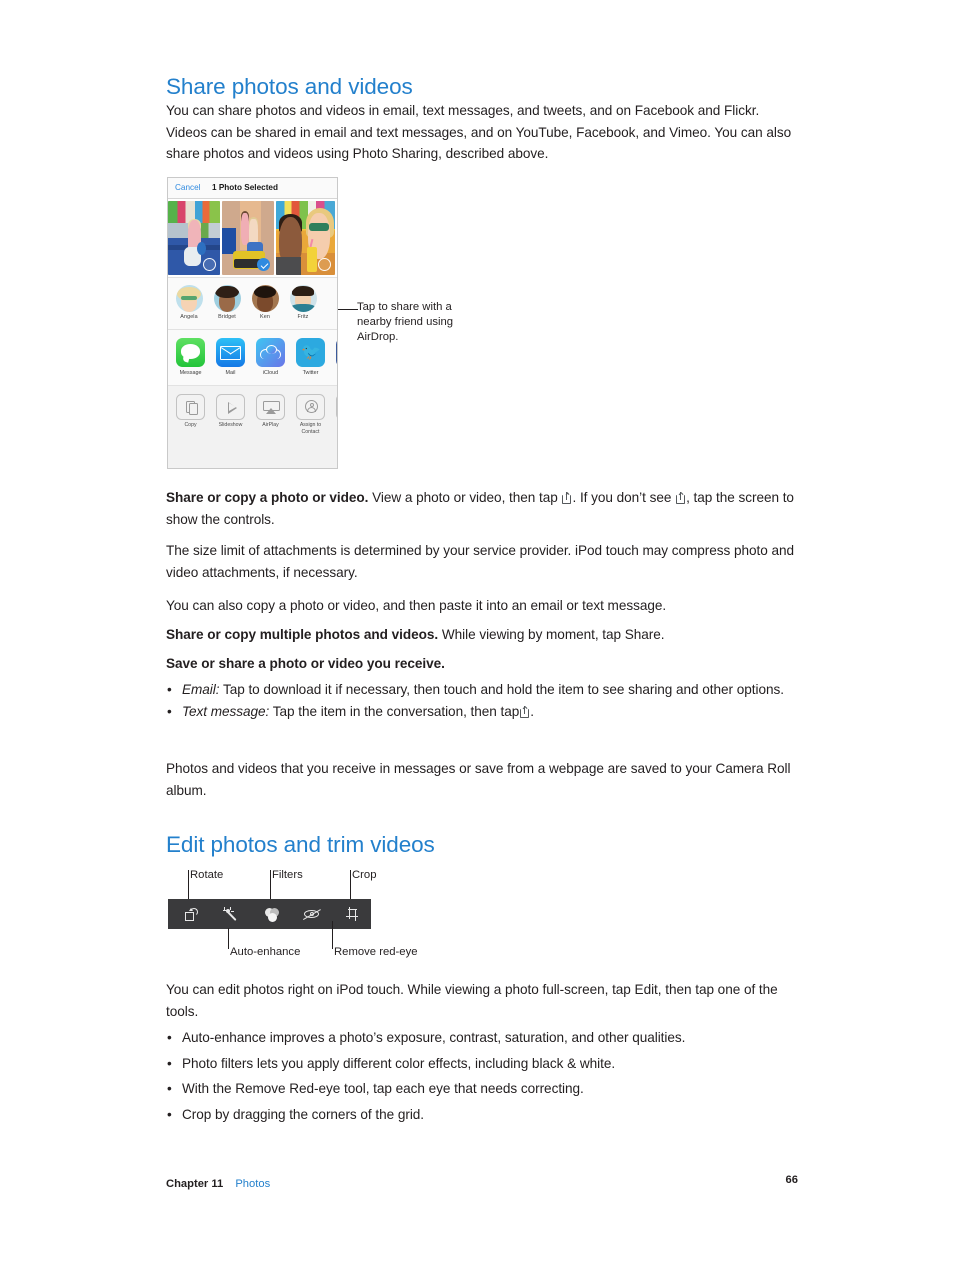 The width and height of the screenshot is (954, 1265). What do you see at coordinates (188, 187) in the screenshot?
I see `cancel-button: Cancel` at bounding box center [188, 187].